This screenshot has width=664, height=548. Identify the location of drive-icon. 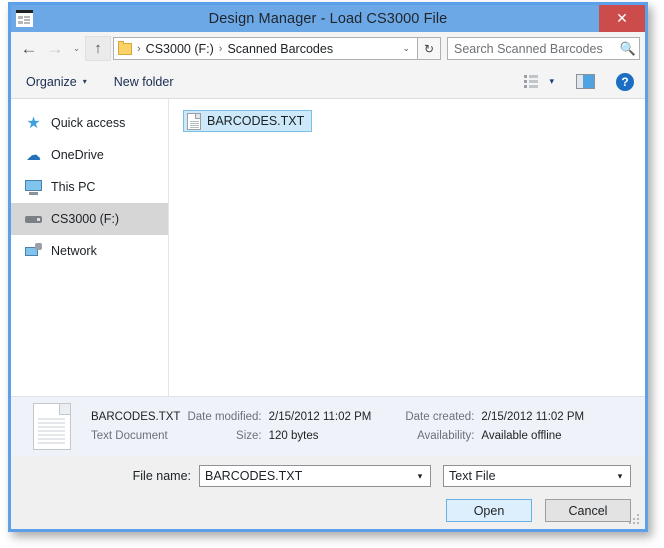
(33, 219).